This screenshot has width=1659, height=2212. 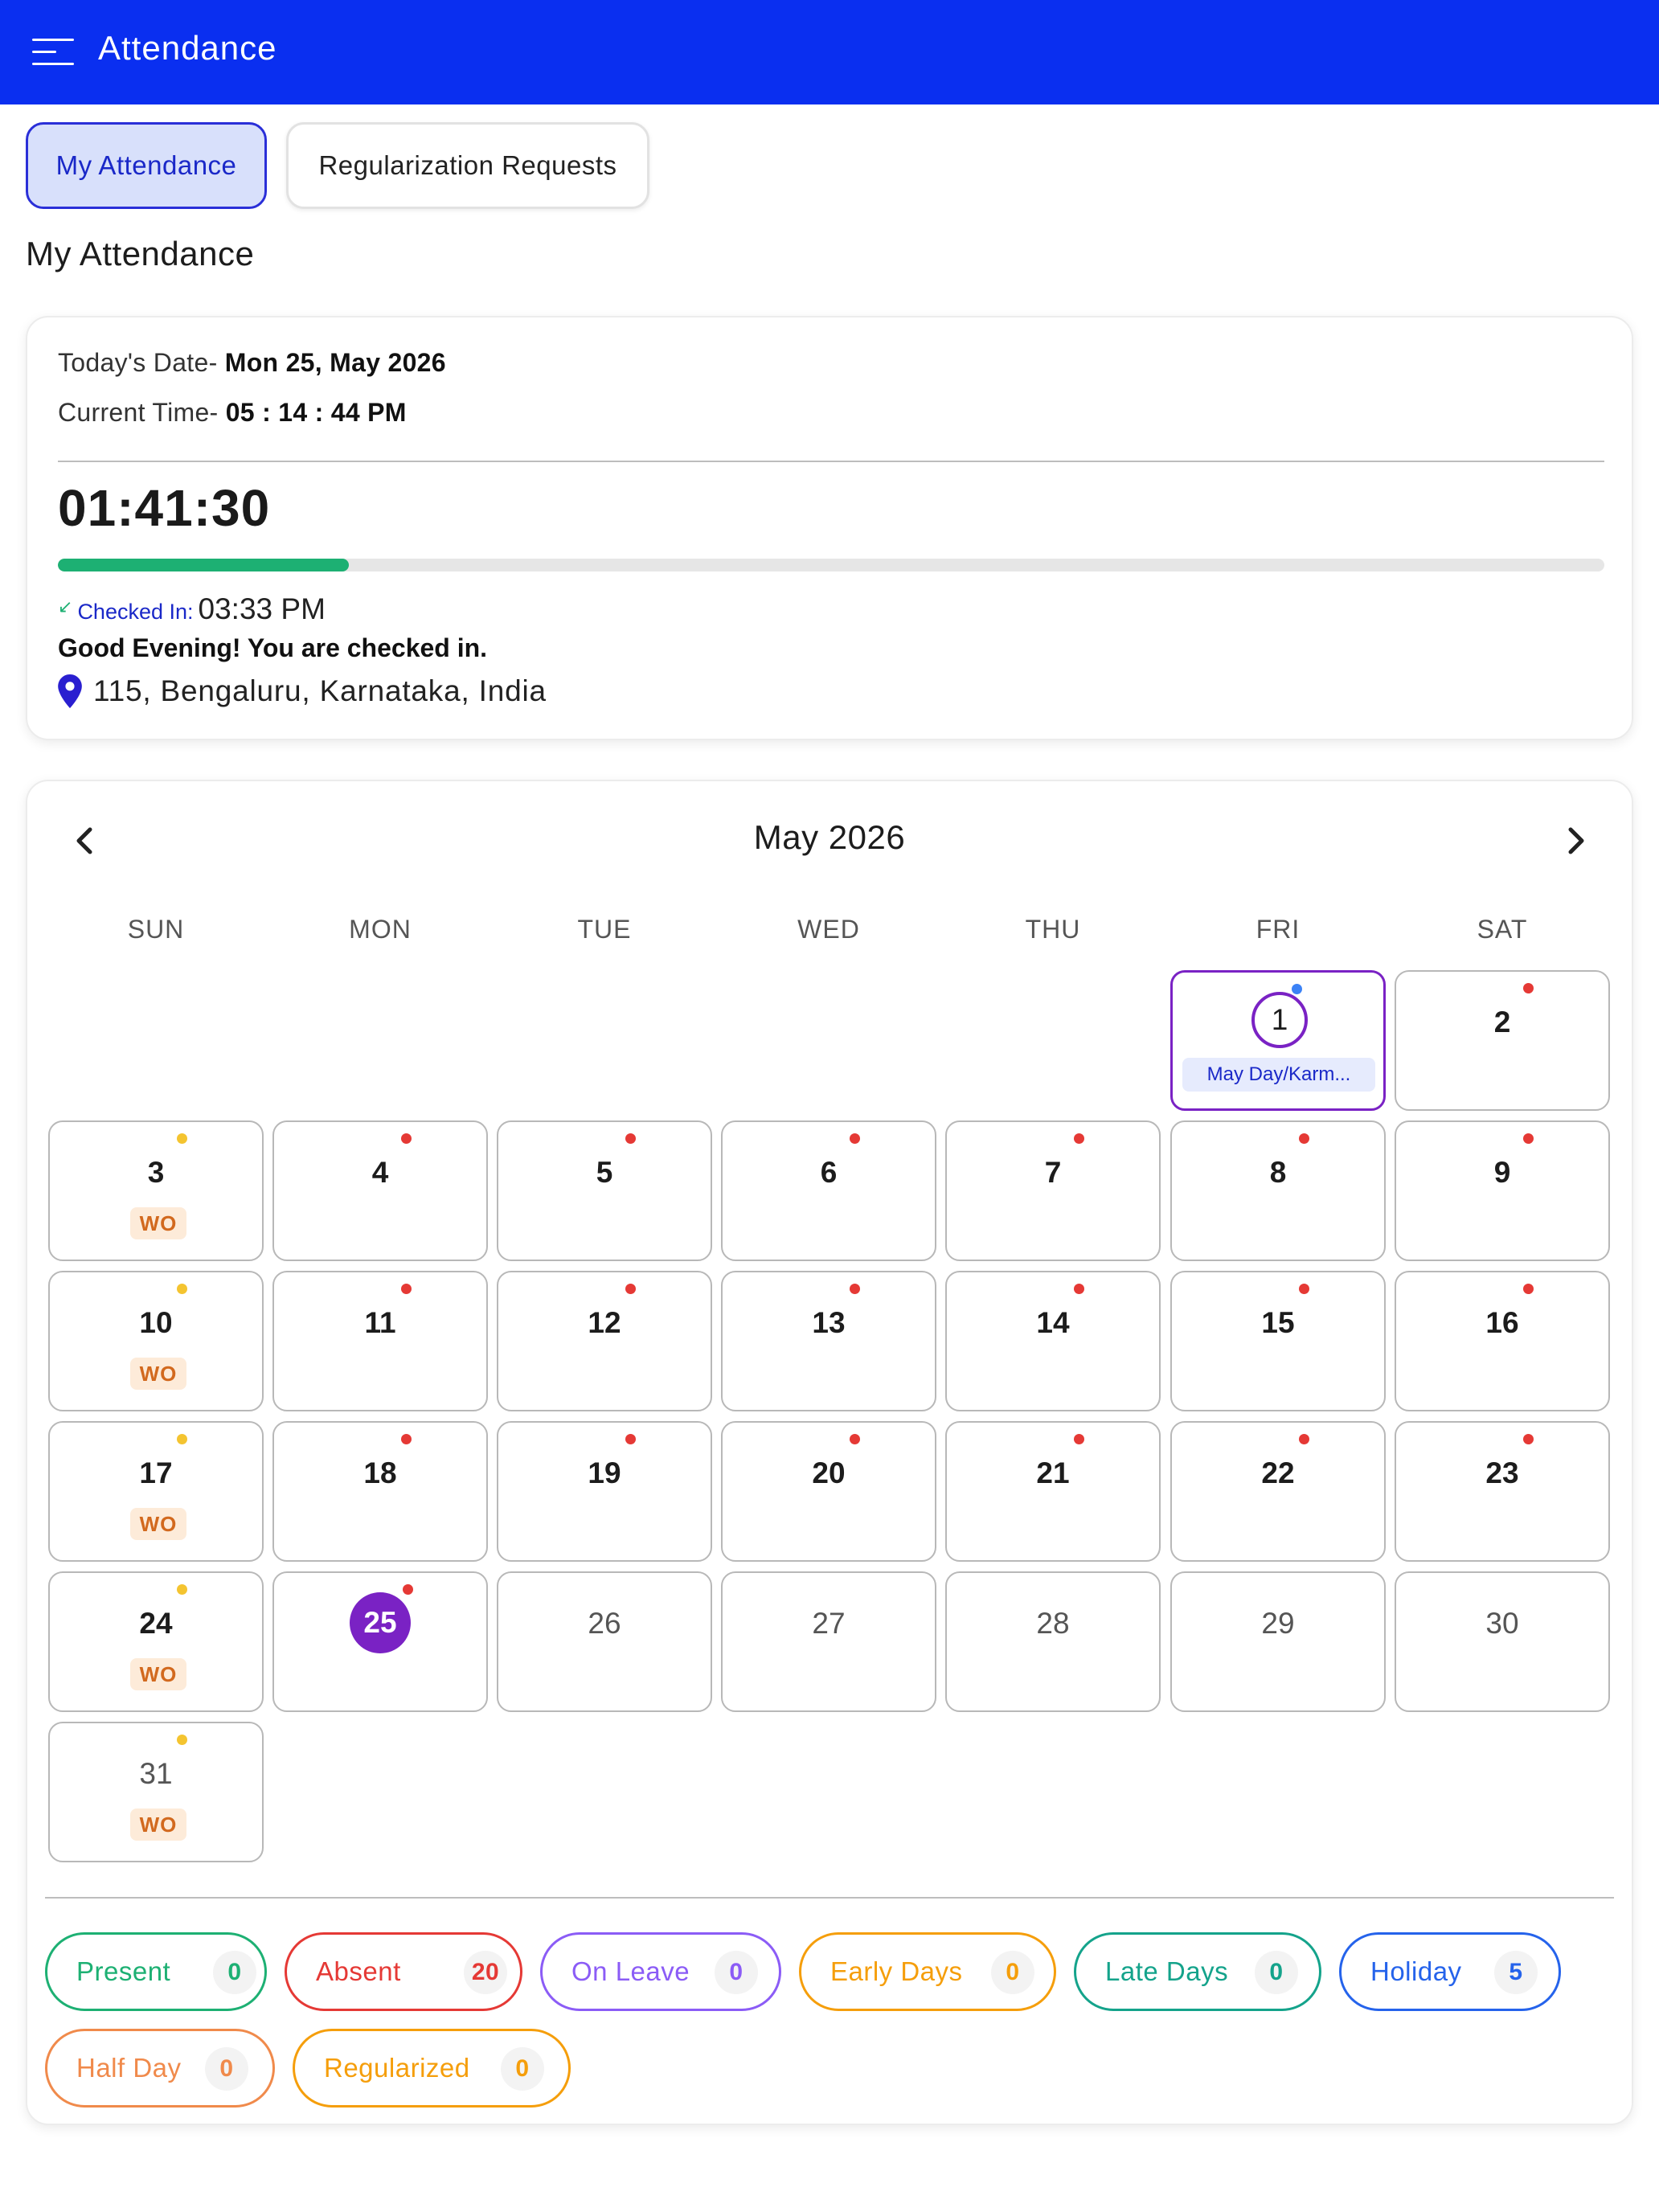 What do you see at coordinates (124, 1971) in the screenshot?
I see `legend-label: Present` at bounding box center [124, 1971].